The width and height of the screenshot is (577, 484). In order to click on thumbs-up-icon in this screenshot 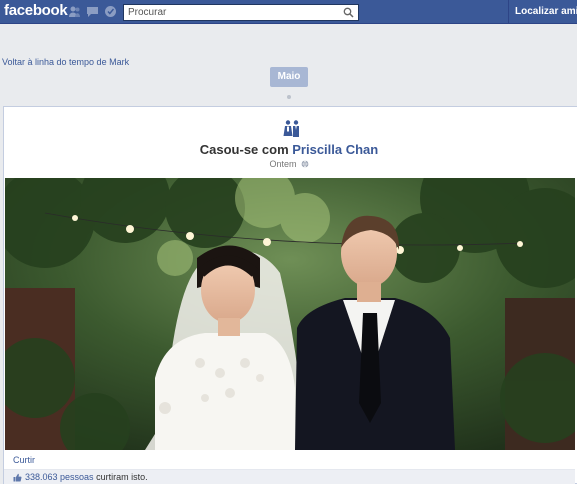, I will do `click(17, 477)`.